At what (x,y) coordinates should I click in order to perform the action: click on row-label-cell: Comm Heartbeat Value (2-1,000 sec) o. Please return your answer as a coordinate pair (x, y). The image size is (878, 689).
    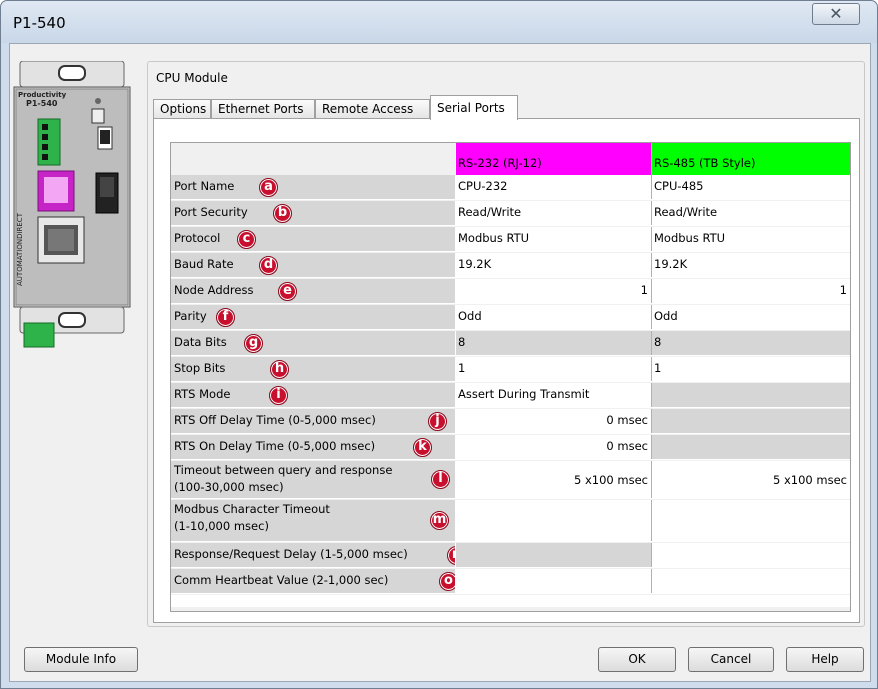
    Looking at the image, I should click on (313, 581).